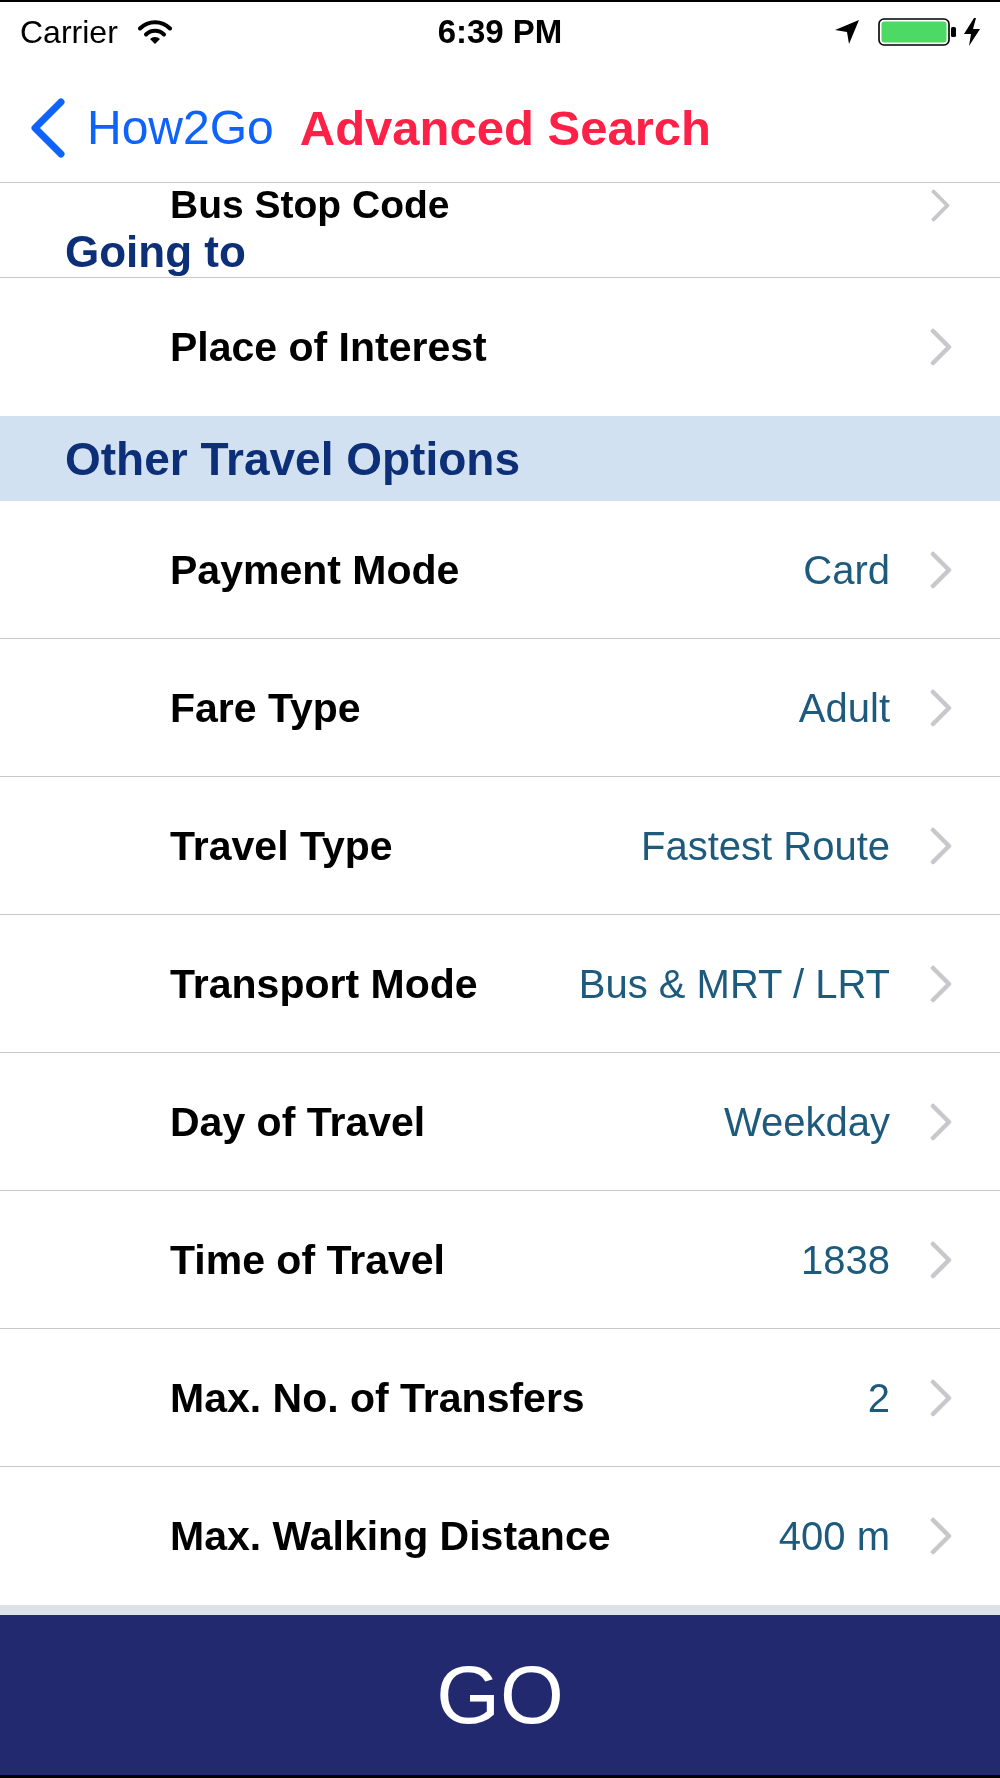 Image resolution: width=1000 pixels, height=1778 pixels. Describe the element at coordinates (324, 983) in the screenshot. I see `row-label: Transport Mode` at that location.